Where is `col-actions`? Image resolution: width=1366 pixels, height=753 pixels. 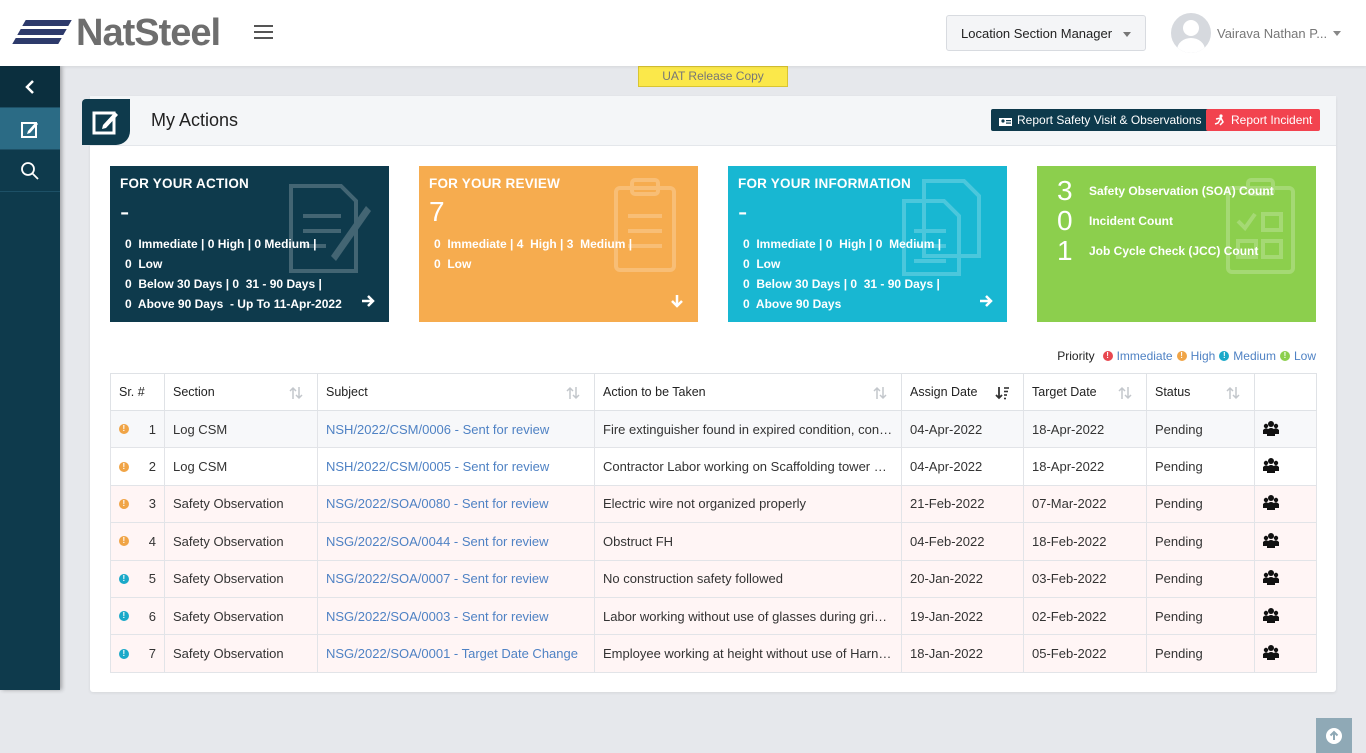
col-actions is located at coordinates (1285, 392).